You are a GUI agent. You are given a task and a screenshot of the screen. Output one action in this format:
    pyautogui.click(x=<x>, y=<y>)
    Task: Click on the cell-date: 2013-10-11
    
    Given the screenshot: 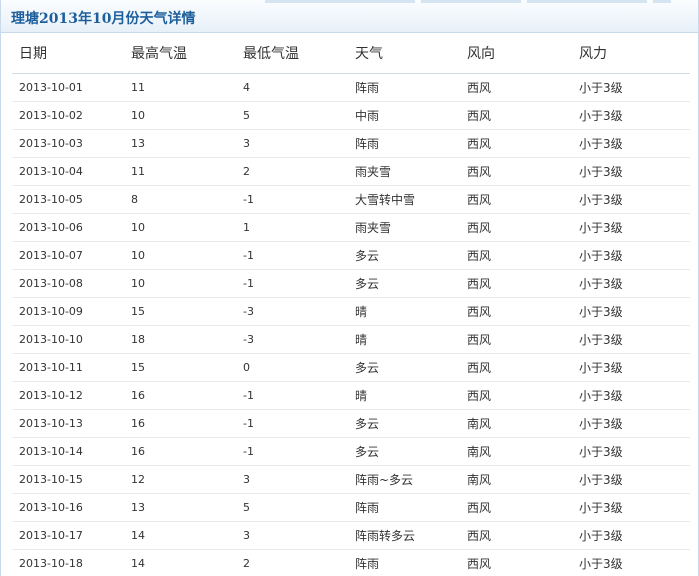 What is the action you would take?
    pyautogui.click(x=68, y=367)
    